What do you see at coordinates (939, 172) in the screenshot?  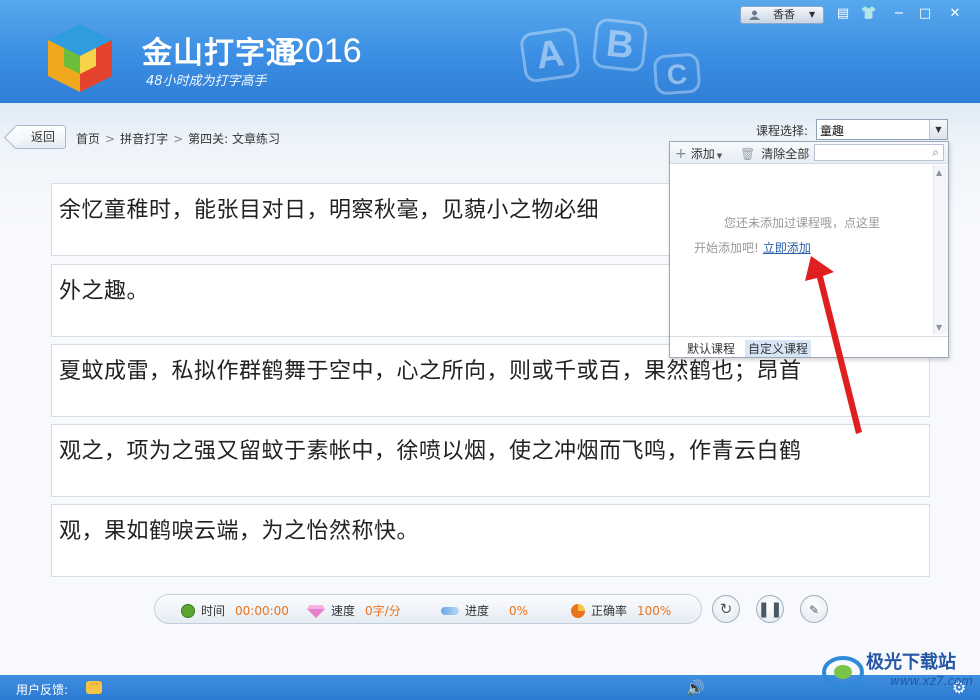 I see `scroll-up-icon: ▲` at bounding box center [939, 172].